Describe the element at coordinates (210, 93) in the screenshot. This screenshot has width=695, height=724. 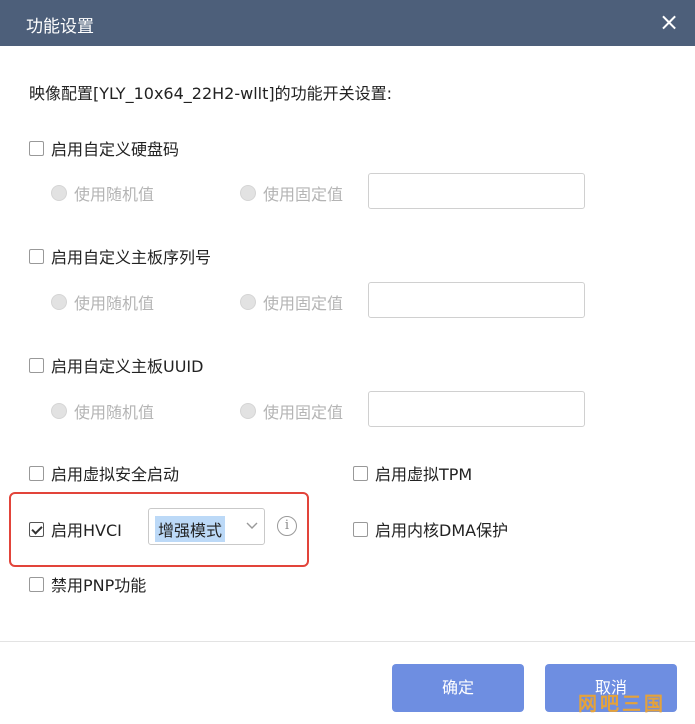
I see `intro-text: 映像配置[YLY_10x64_22H2-wllt]的功能开关设置:` at that location.